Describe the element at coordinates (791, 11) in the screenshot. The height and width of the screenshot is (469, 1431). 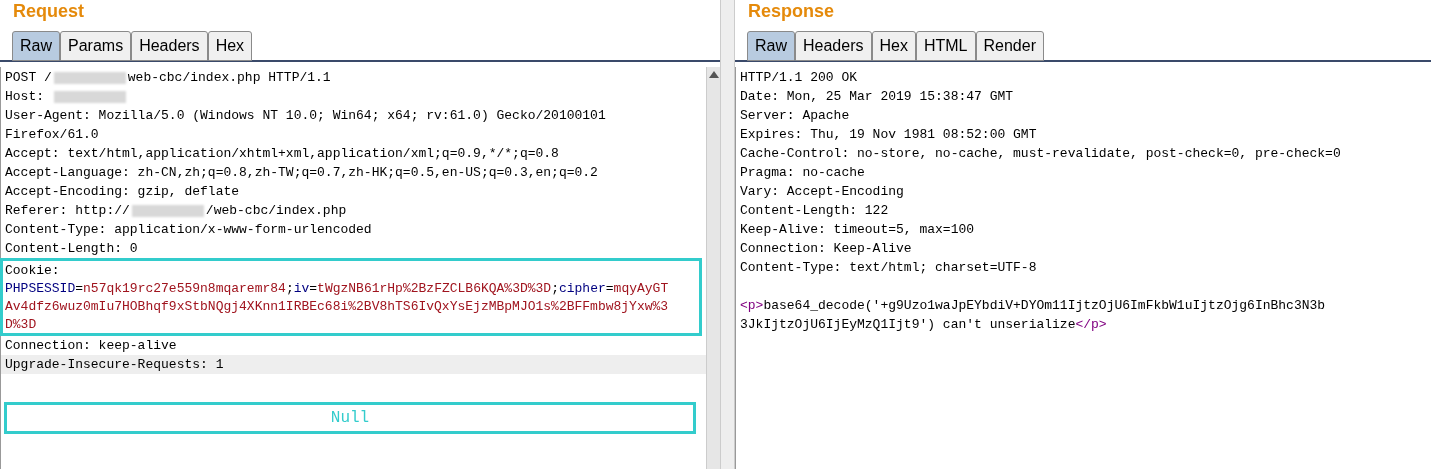
I see `pane-title: Response` at that location.